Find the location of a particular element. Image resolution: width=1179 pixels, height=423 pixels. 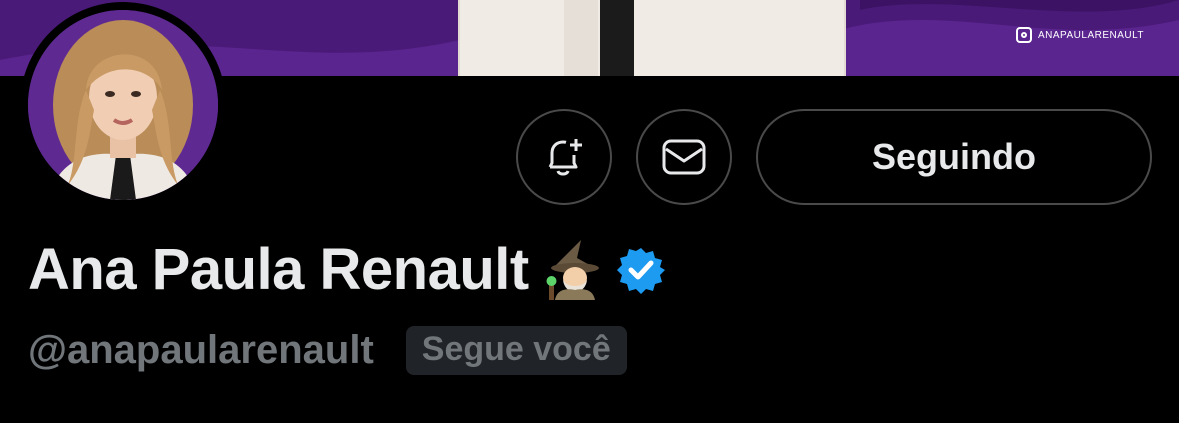

banner-instagram-tag: ANAPAULARENAULT is located at coordinates (1080, 35).